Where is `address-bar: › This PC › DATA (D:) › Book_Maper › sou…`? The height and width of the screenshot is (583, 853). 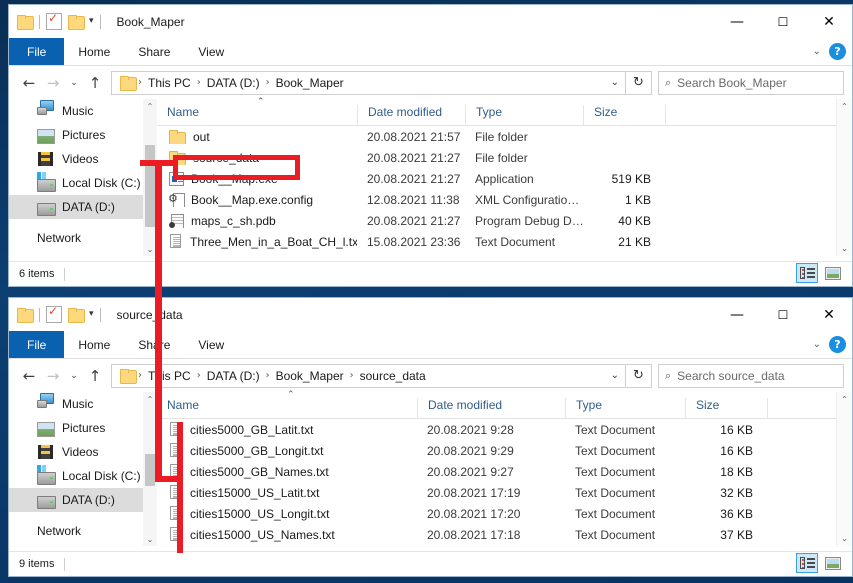 address-bar: › This PC › DATA (D:) › Book_Maper › sou… is located at coordinates (368, 375).